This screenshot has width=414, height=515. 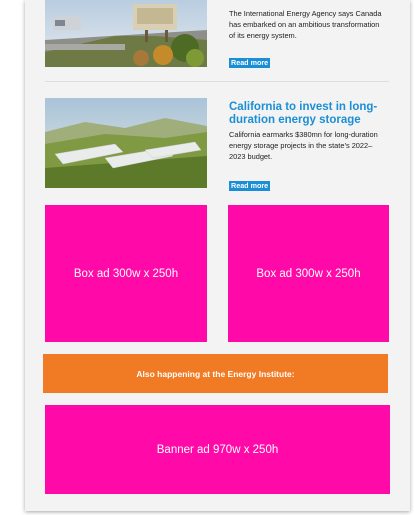 I want to click on divider, so click(x=217, y=81).